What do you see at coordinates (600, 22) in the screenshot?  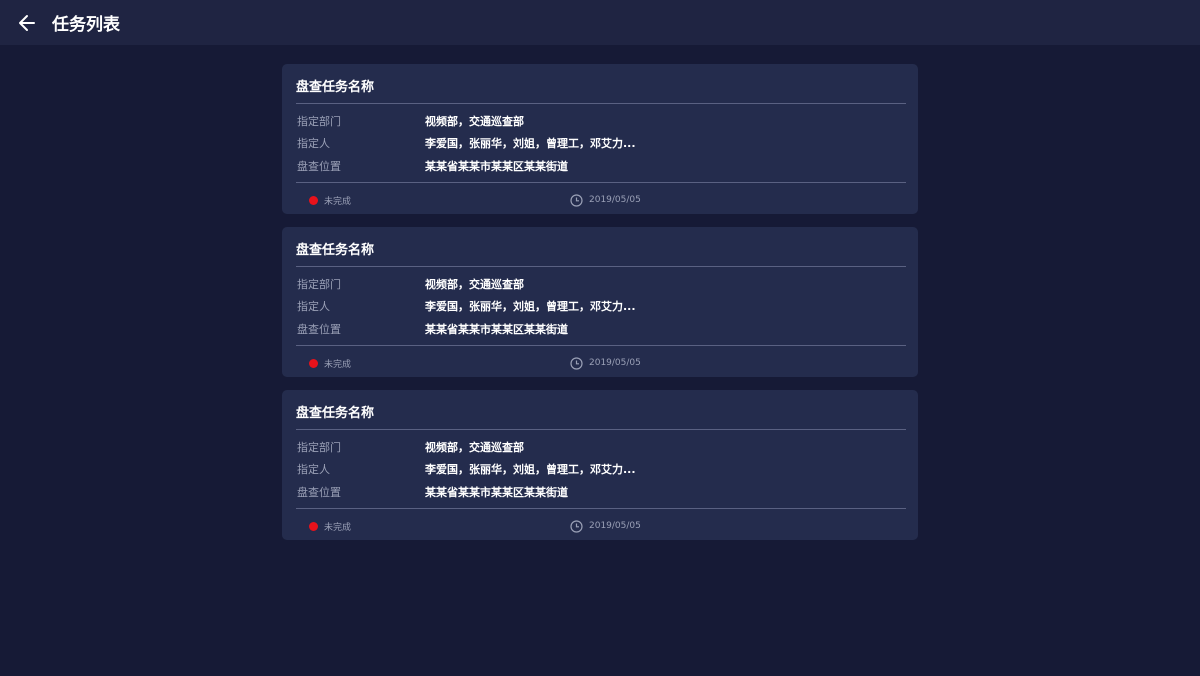 I see `top-bar: 任务列表` at bounding box center [600, 22].